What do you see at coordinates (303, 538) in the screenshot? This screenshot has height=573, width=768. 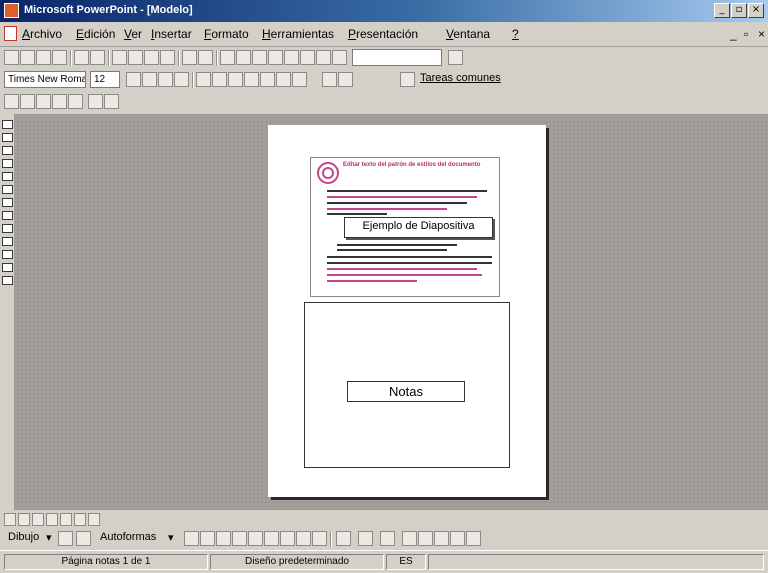 I see `clipart-icon` at bounding box center [303, 538].